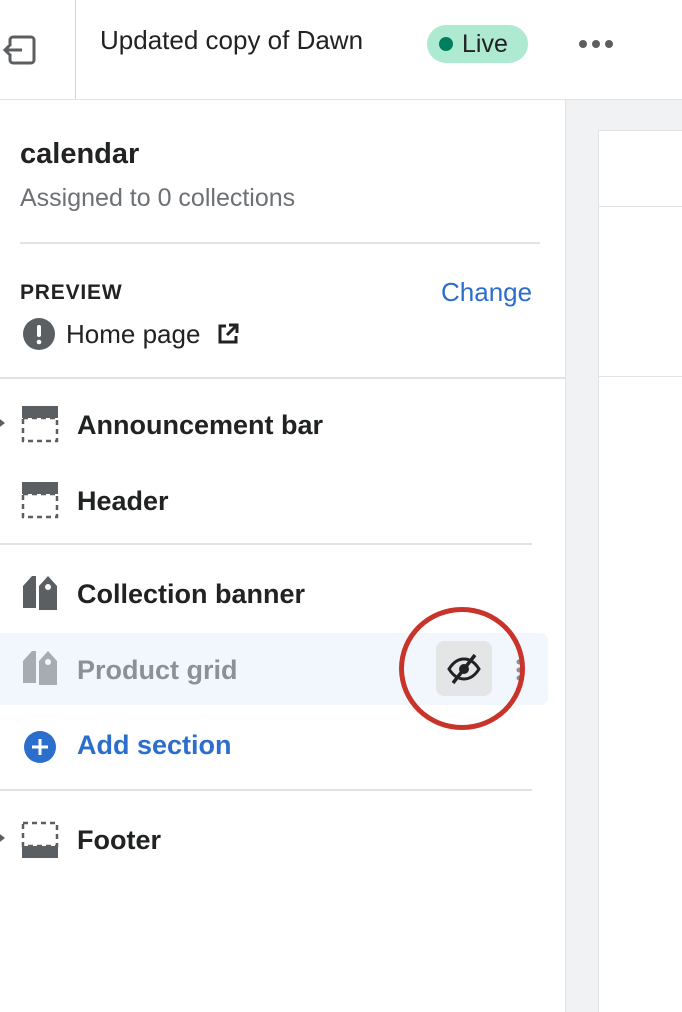  I want to click on preview-frame, so click(640, 571).